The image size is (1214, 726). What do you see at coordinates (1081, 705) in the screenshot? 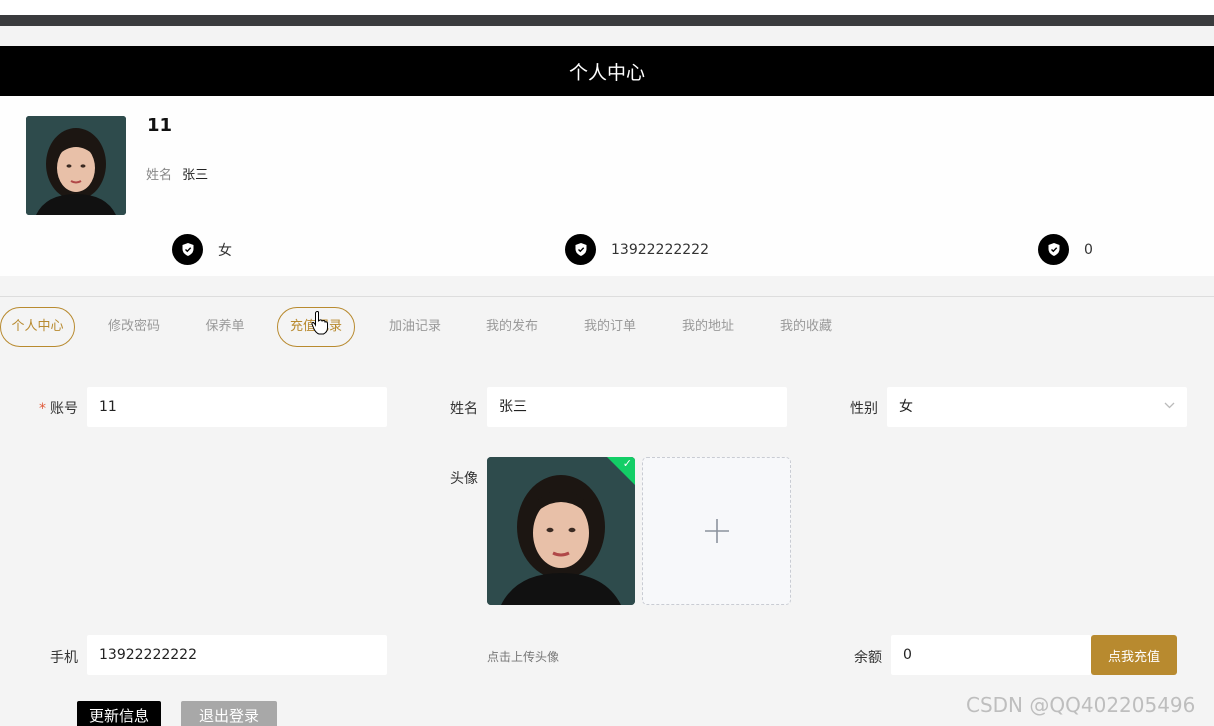
I see `watermark: CSDN @QQ402205496` at bounding box center [1081, 705].